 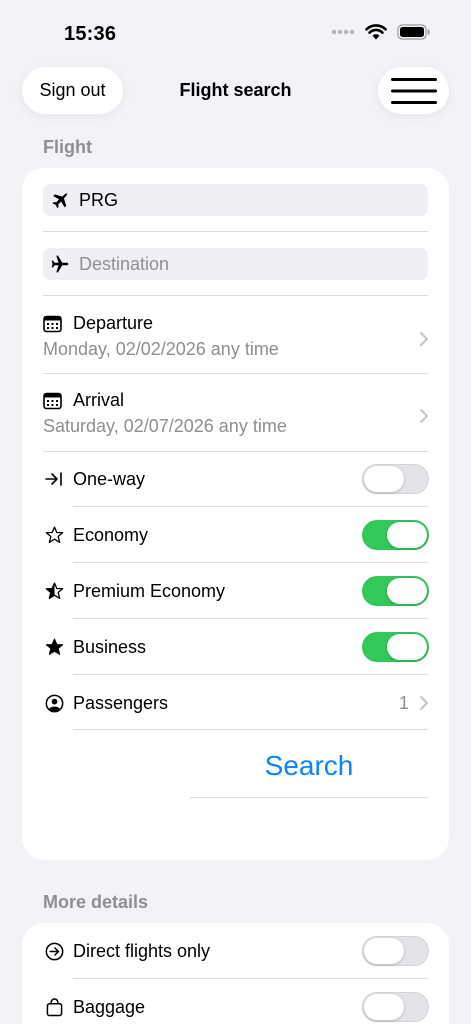 What do you see at coordinates (90, 34) in the screenshot?
I see `status-time: 15:36` at bounding box center [90, 34].